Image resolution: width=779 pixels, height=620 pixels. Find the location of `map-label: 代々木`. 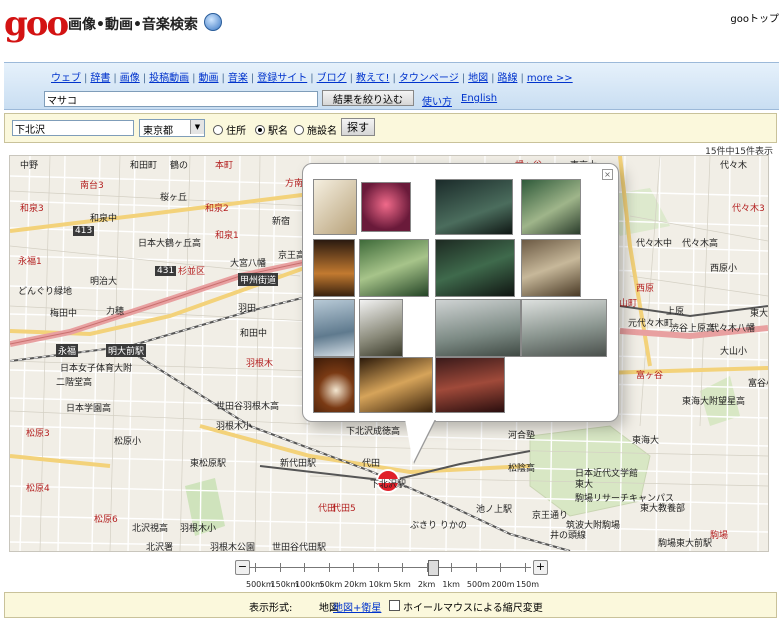

map-label: 代々木 is located at coordinates (734, 166).